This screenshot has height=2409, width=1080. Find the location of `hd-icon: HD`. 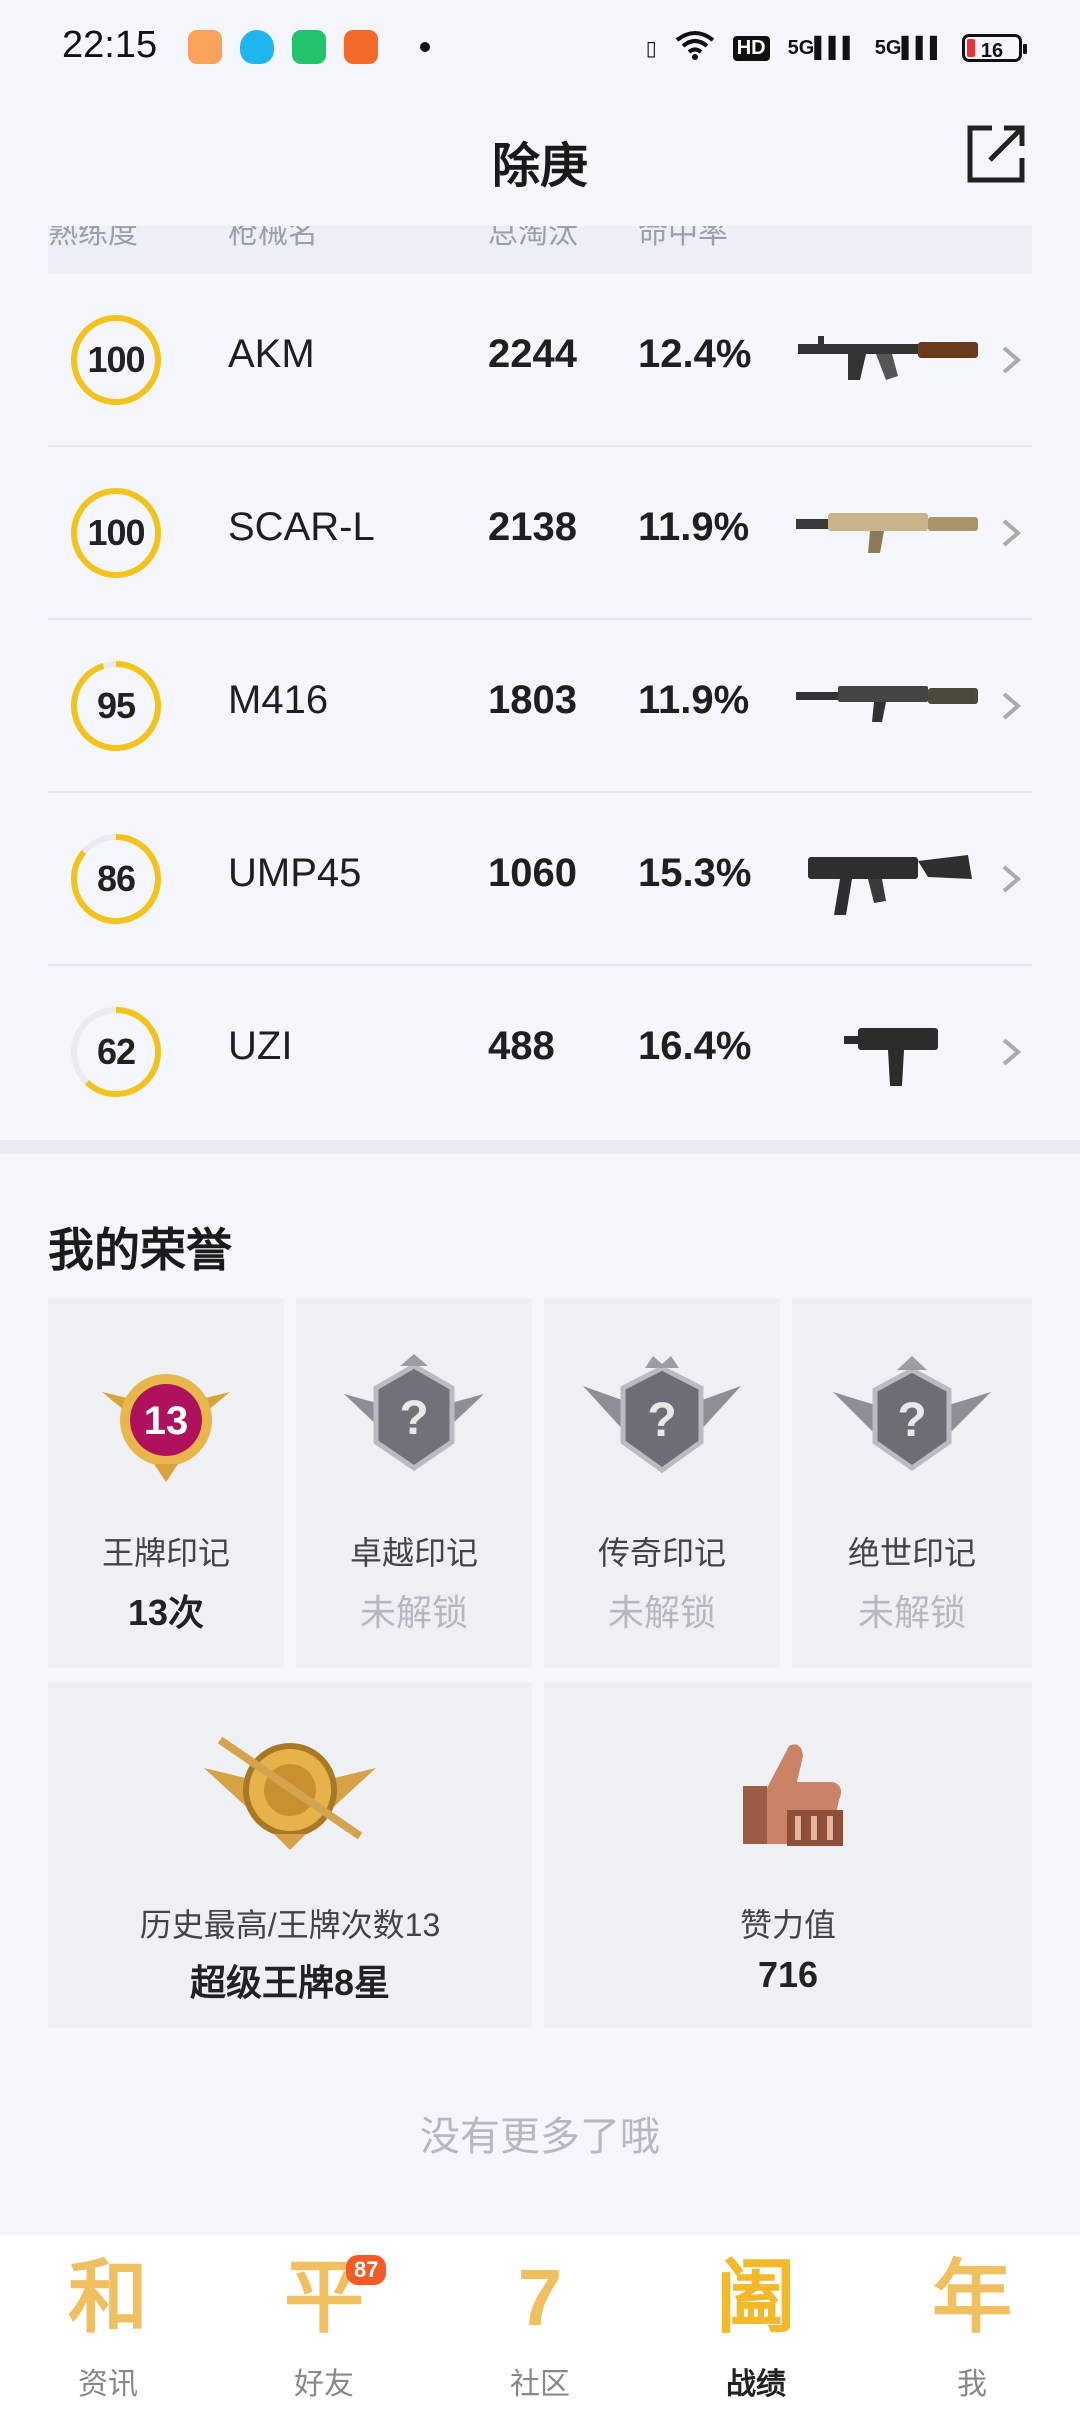

hd-icon: HD is located at coordinates (751, 48).